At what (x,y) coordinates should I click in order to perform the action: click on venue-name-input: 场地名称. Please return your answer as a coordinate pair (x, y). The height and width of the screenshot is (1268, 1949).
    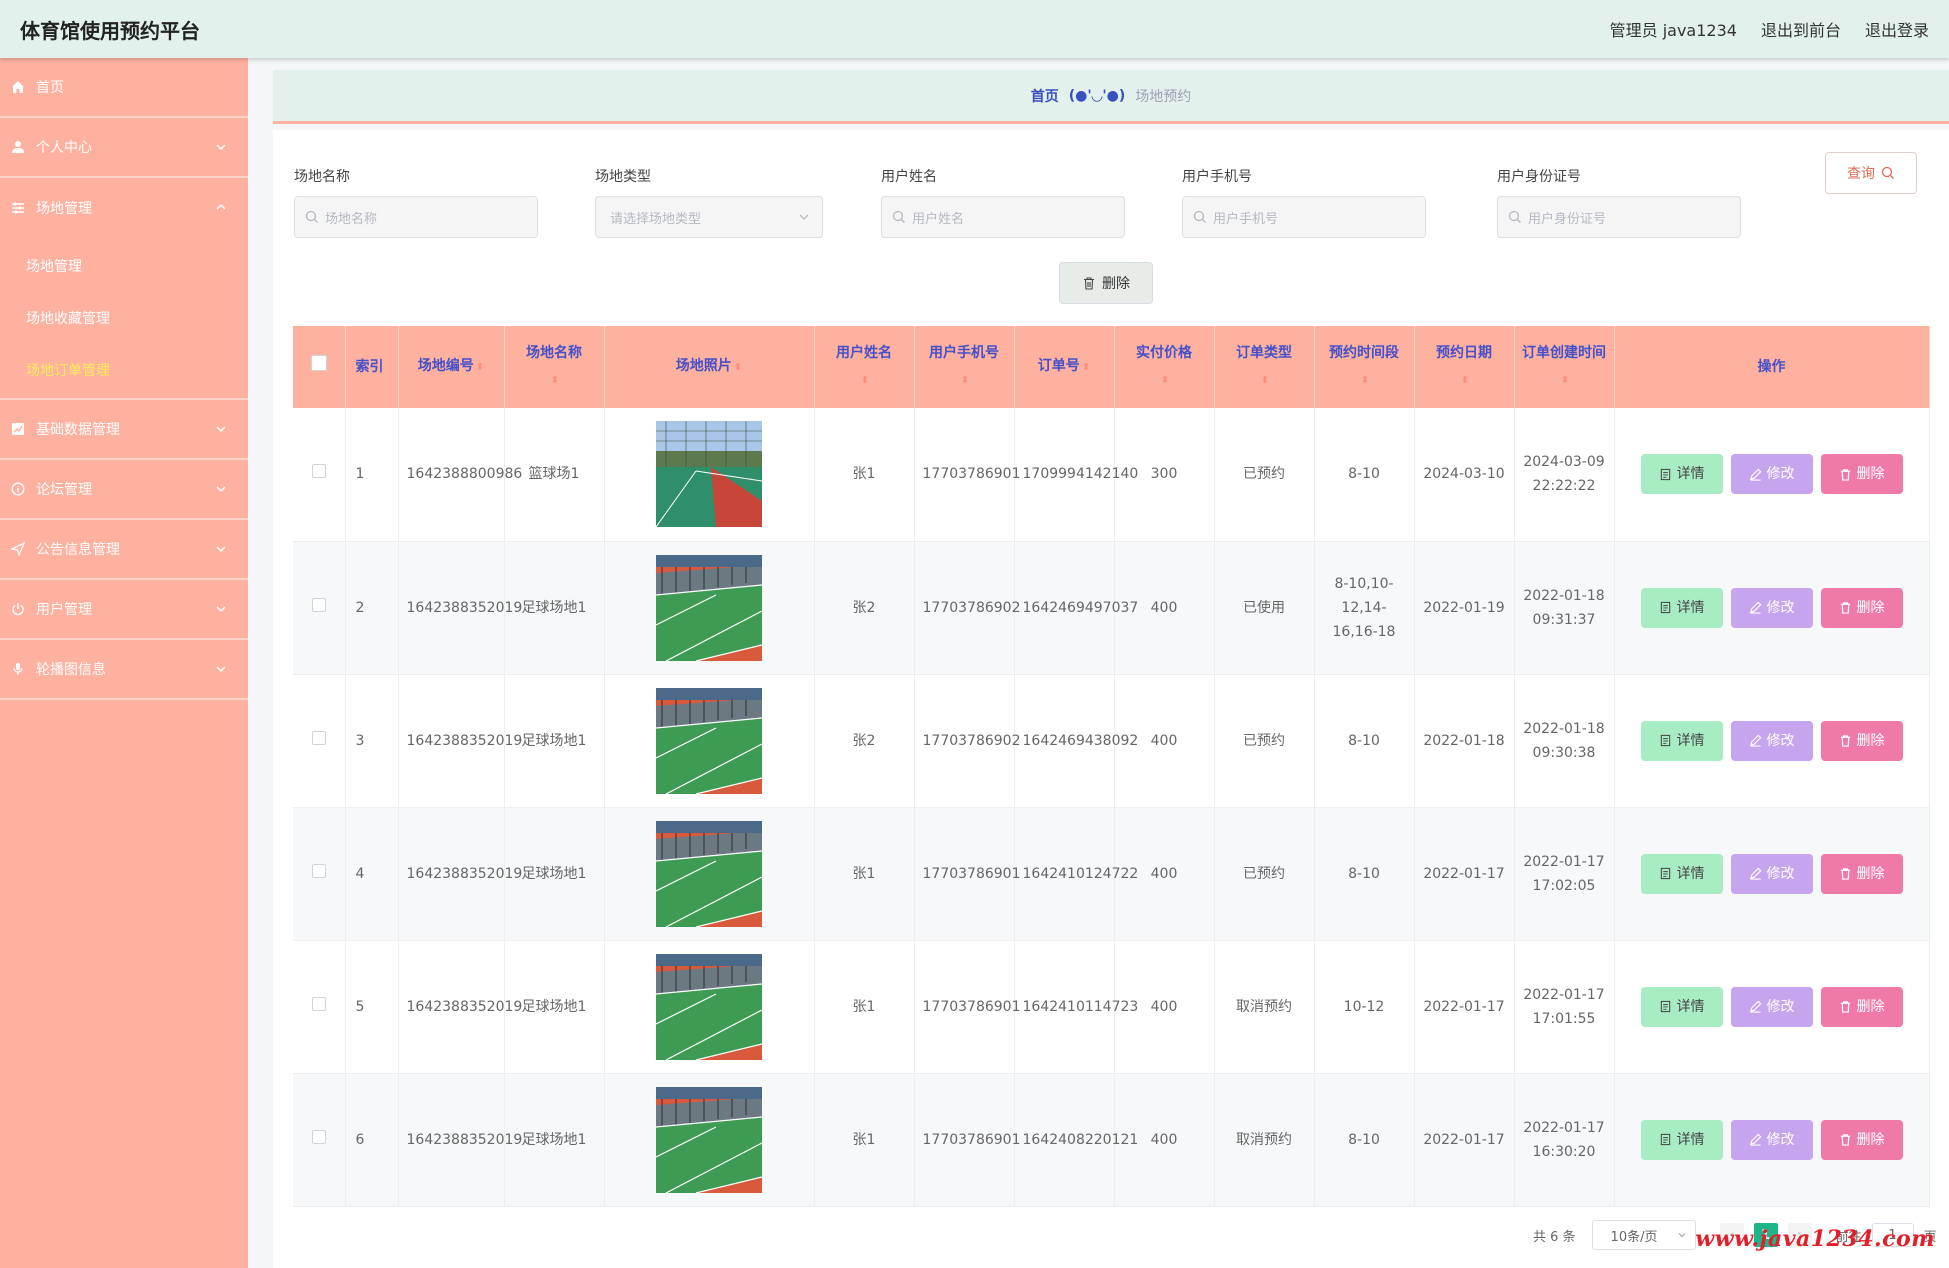
    Looking at the image, I should click on (416, 217).